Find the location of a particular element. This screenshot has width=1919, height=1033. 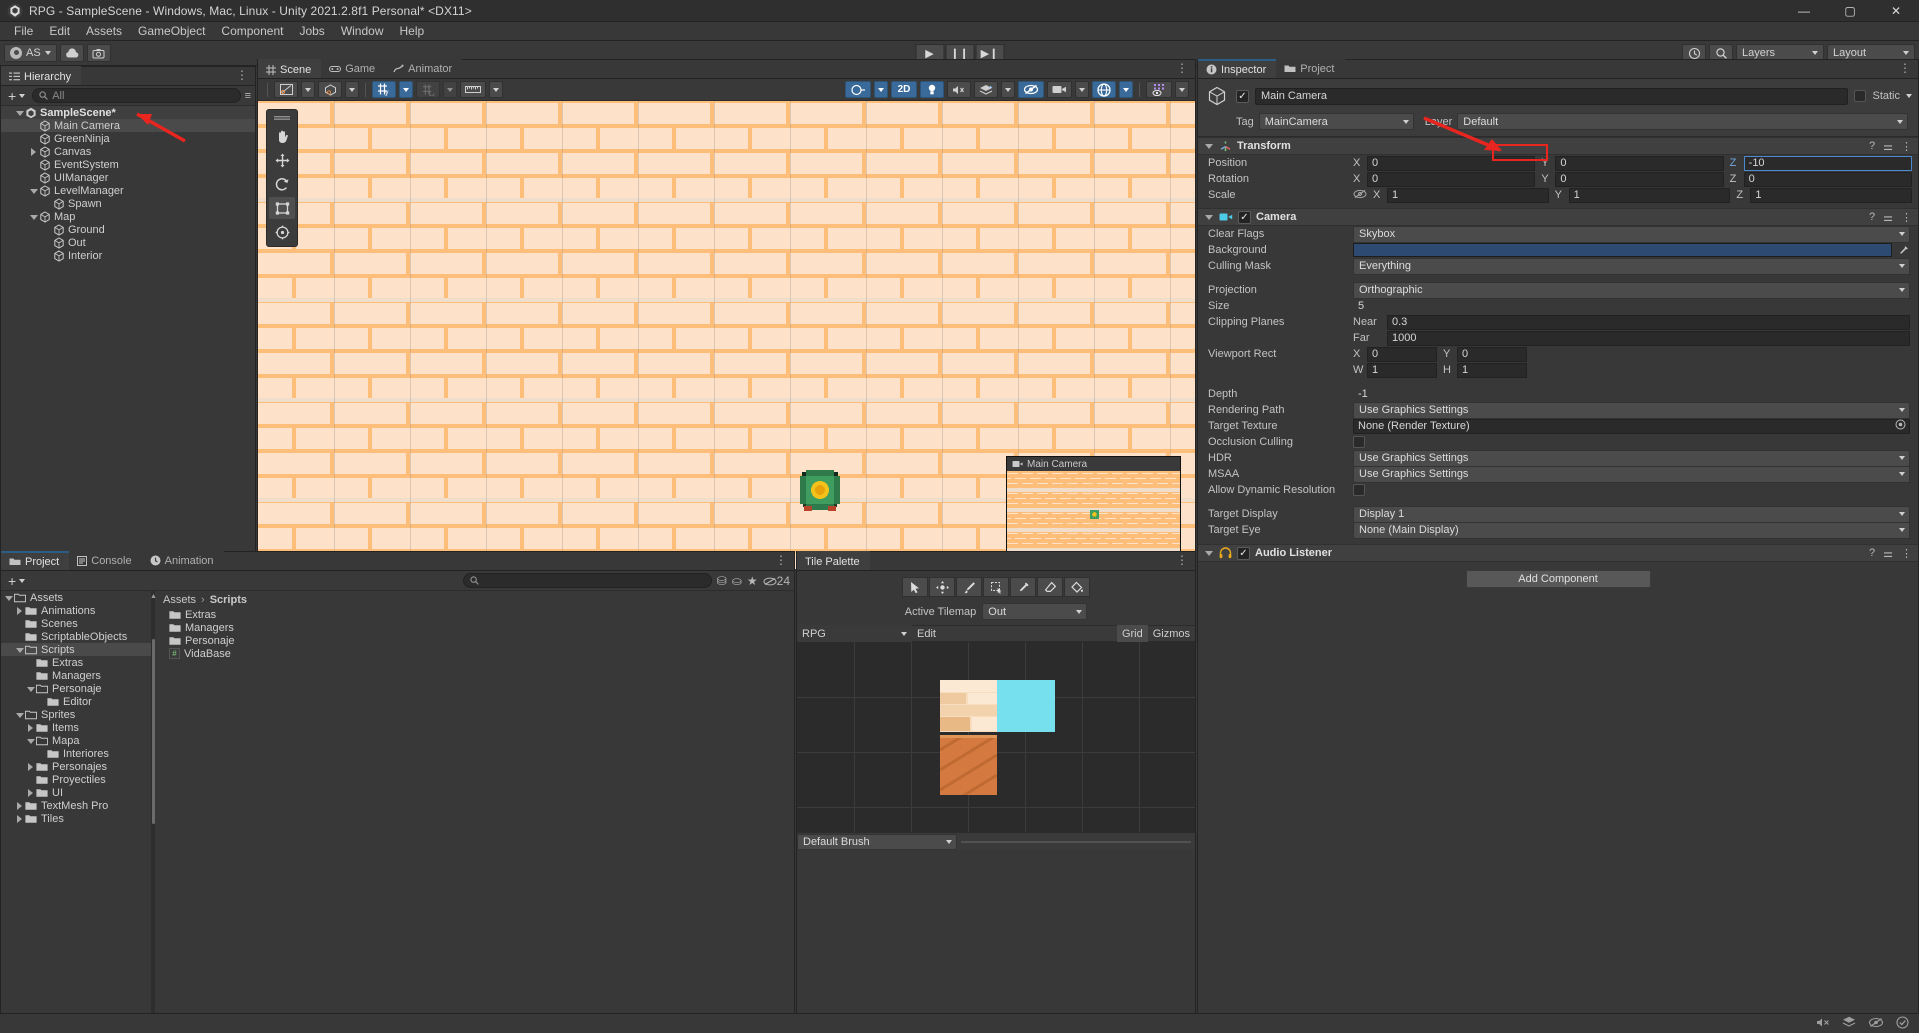

tile-swatch-wood is located at coordinates (968, 765).